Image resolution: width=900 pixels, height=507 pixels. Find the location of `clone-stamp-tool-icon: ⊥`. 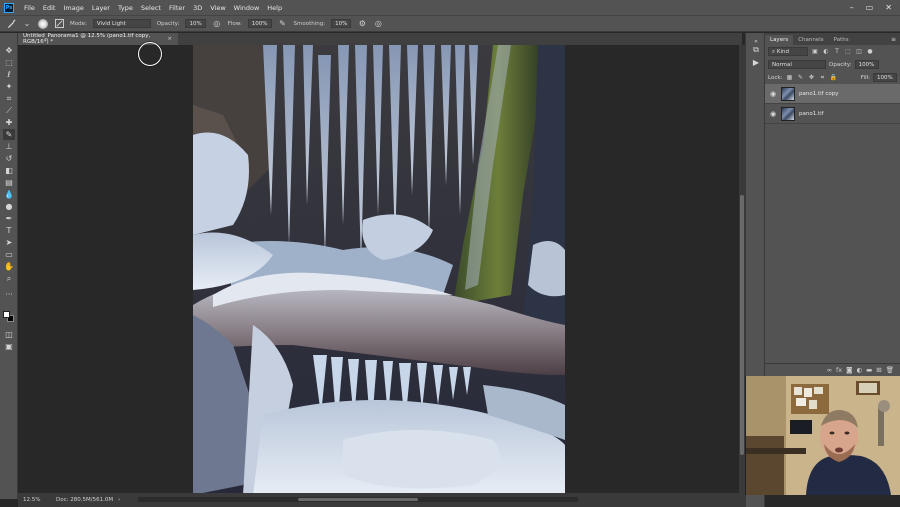

clone-stamp-tool-icon: ⊥ is located at coordinates (9, 146).